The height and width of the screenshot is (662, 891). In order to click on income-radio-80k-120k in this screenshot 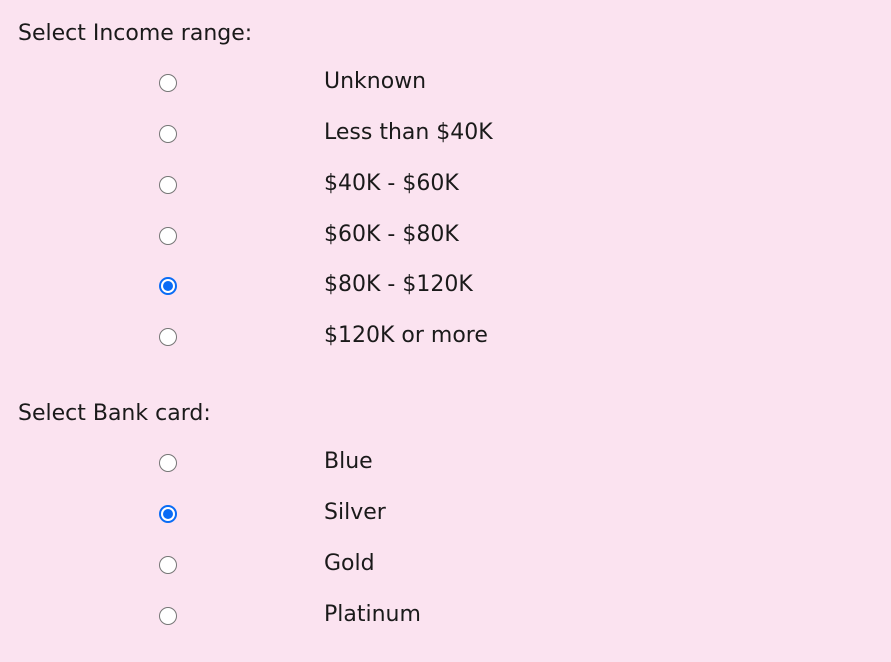, I will do `click(168, 286)`.